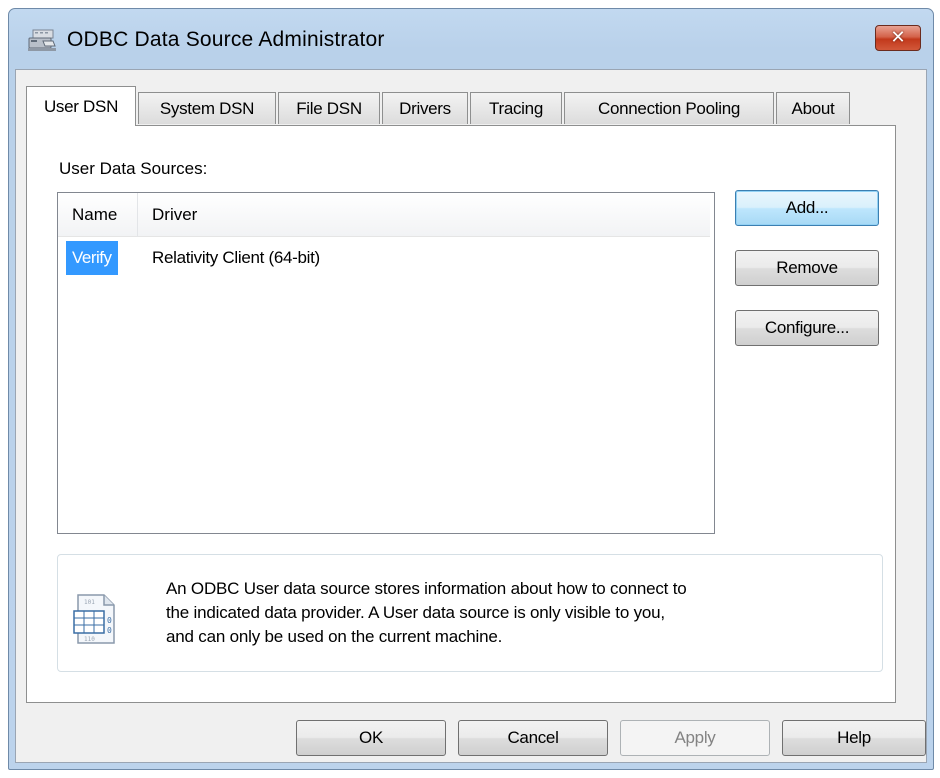  What do you see at coordinates (813, 108) in the screenshot?
I see `tab-about: About` at bounding box center [813, 108].